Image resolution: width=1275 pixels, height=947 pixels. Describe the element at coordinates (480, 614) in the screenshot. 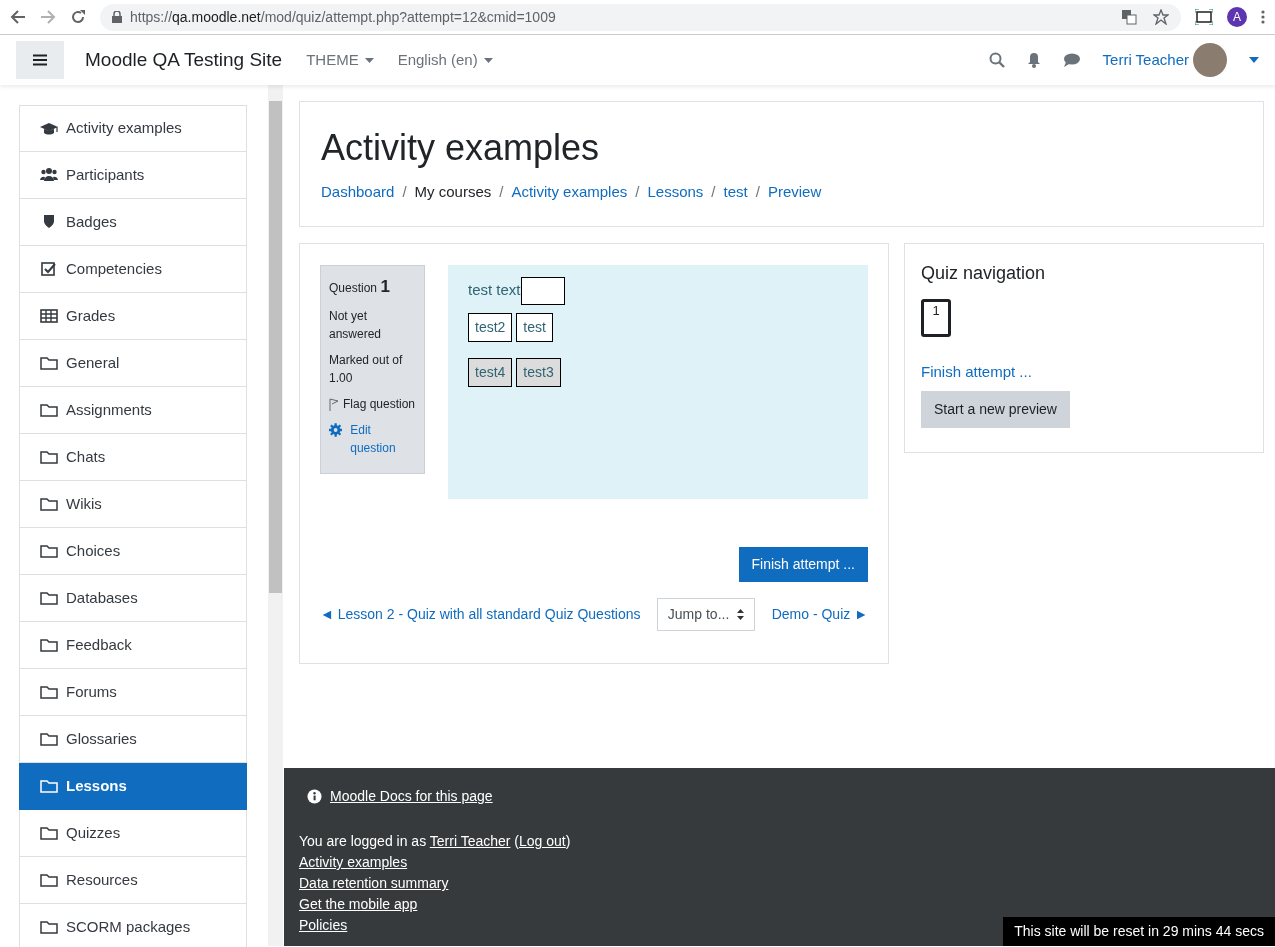

I see `previous-activity-link: ◄ Lesson 2 - Quiz with all standard Quiz Questions` at that location.